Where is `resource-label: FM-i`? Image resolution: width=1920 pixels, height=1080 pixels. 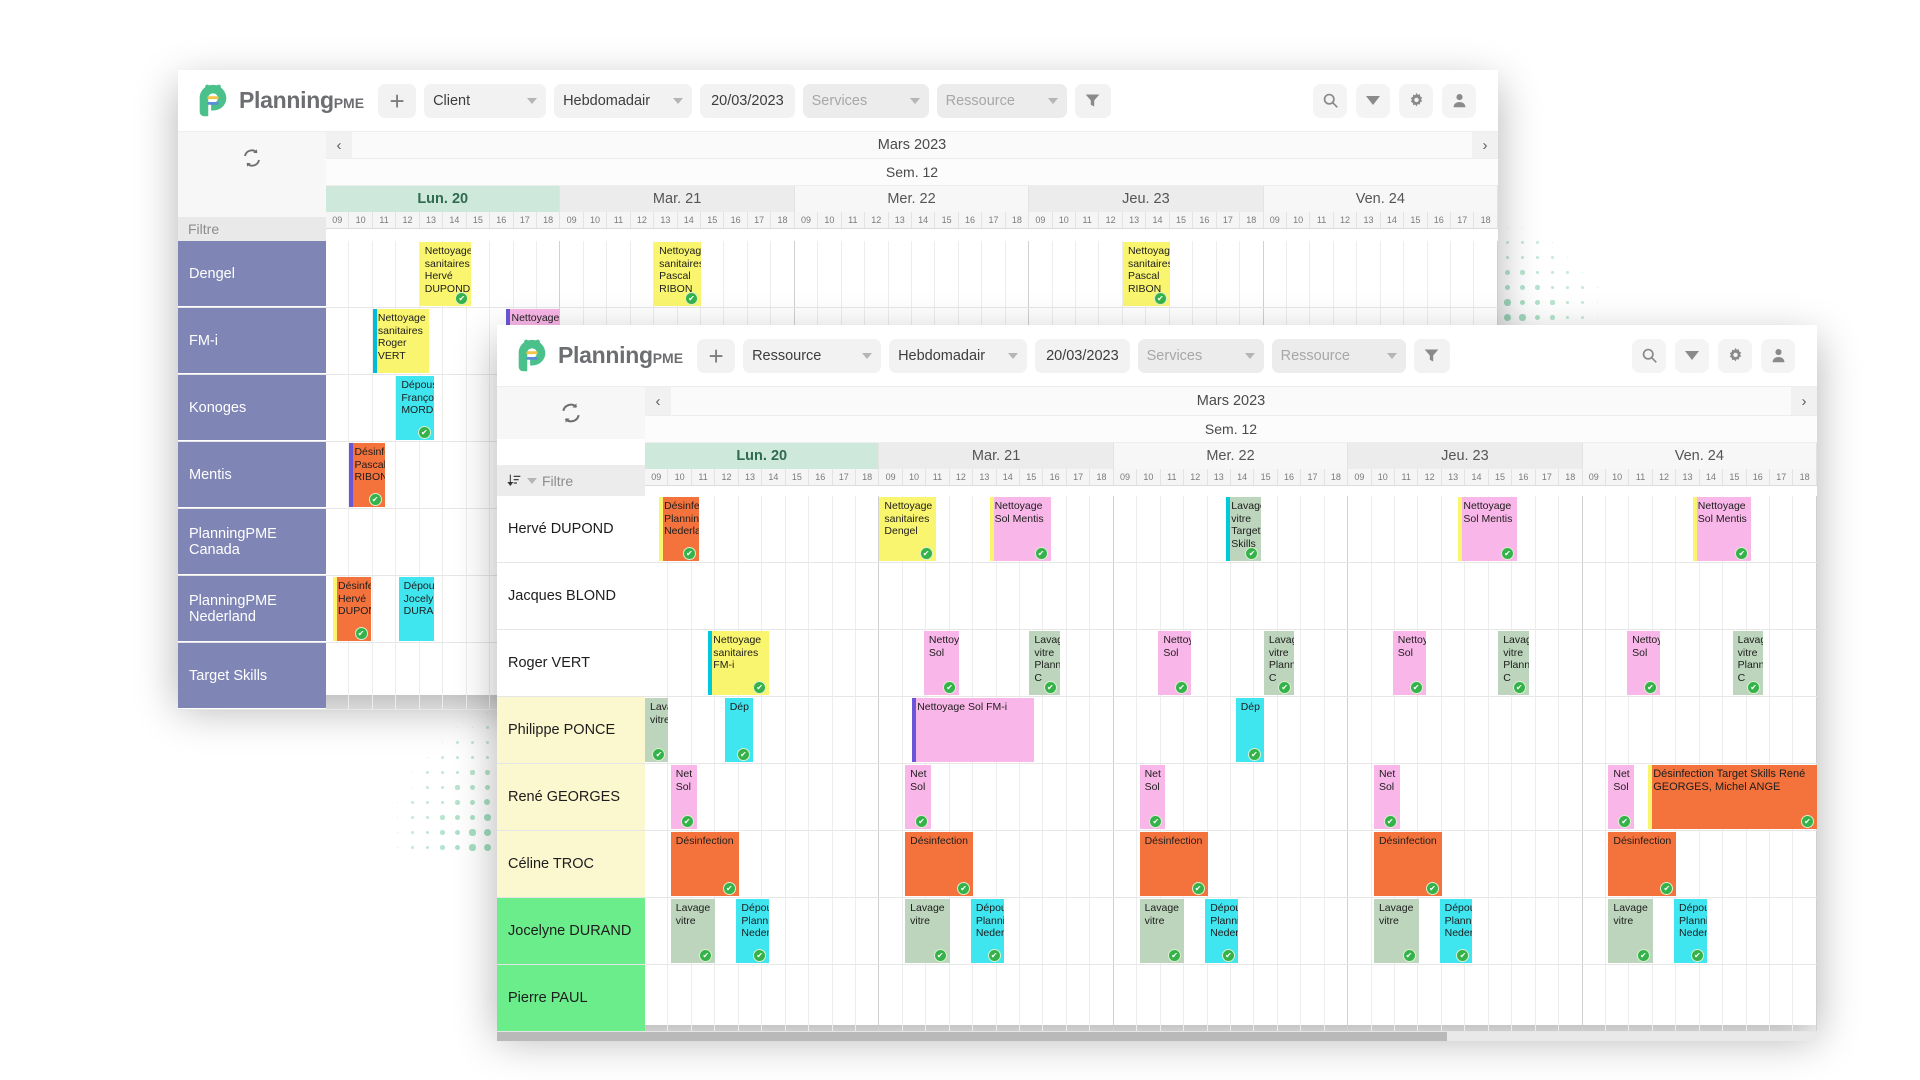
resource-label: FM-i is located at coordinates (252, 341).